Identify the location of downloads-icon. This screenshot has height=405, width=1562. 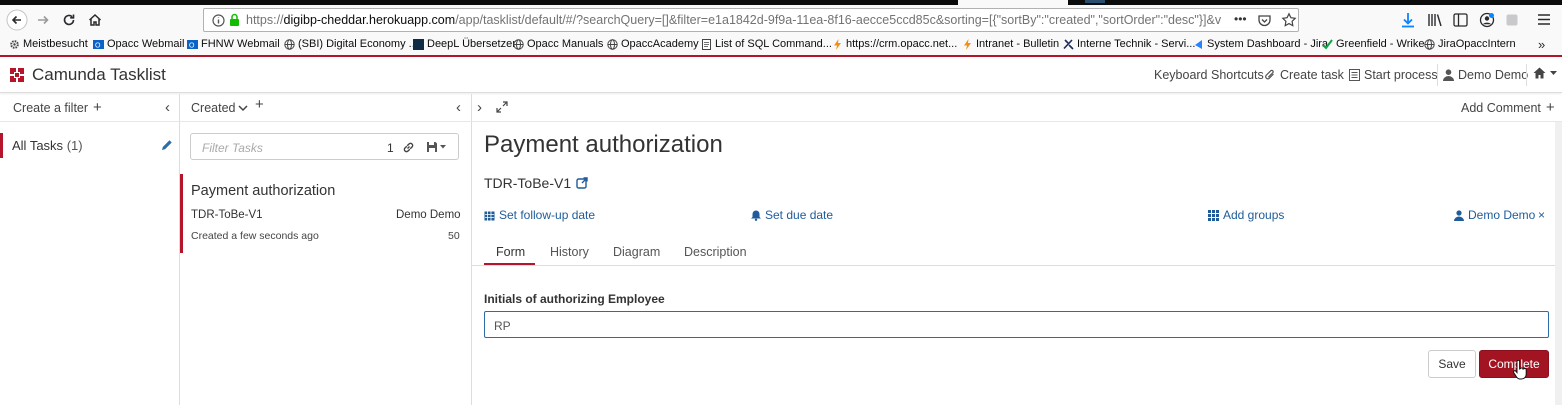
(1408, 20).